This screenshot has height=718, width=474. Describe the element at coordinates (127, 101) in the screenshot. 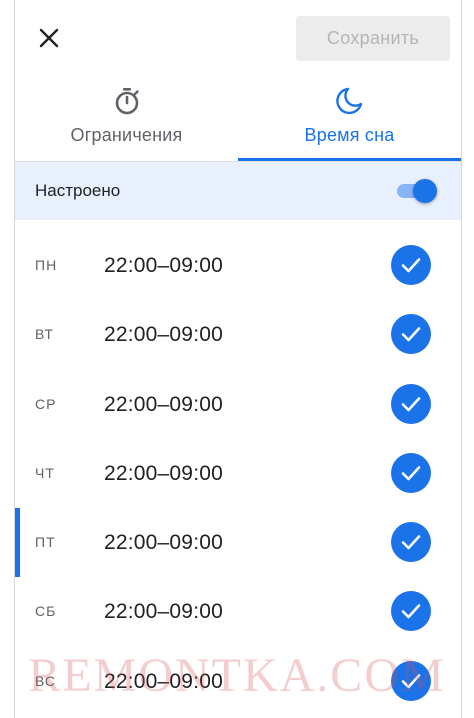

I see `timer-icon` at that location.